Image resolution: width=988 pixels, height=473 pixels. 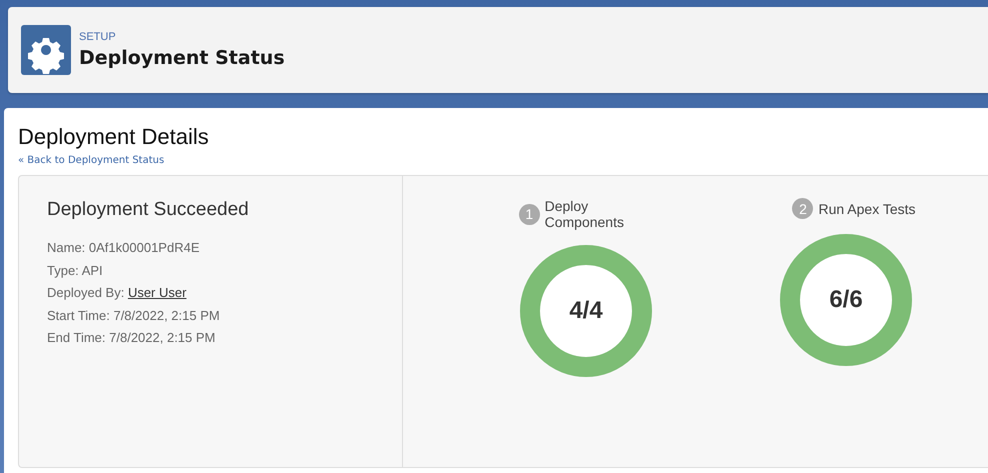 I want to click on step-label: Run Apex Tests, so click(x=867, y=208).